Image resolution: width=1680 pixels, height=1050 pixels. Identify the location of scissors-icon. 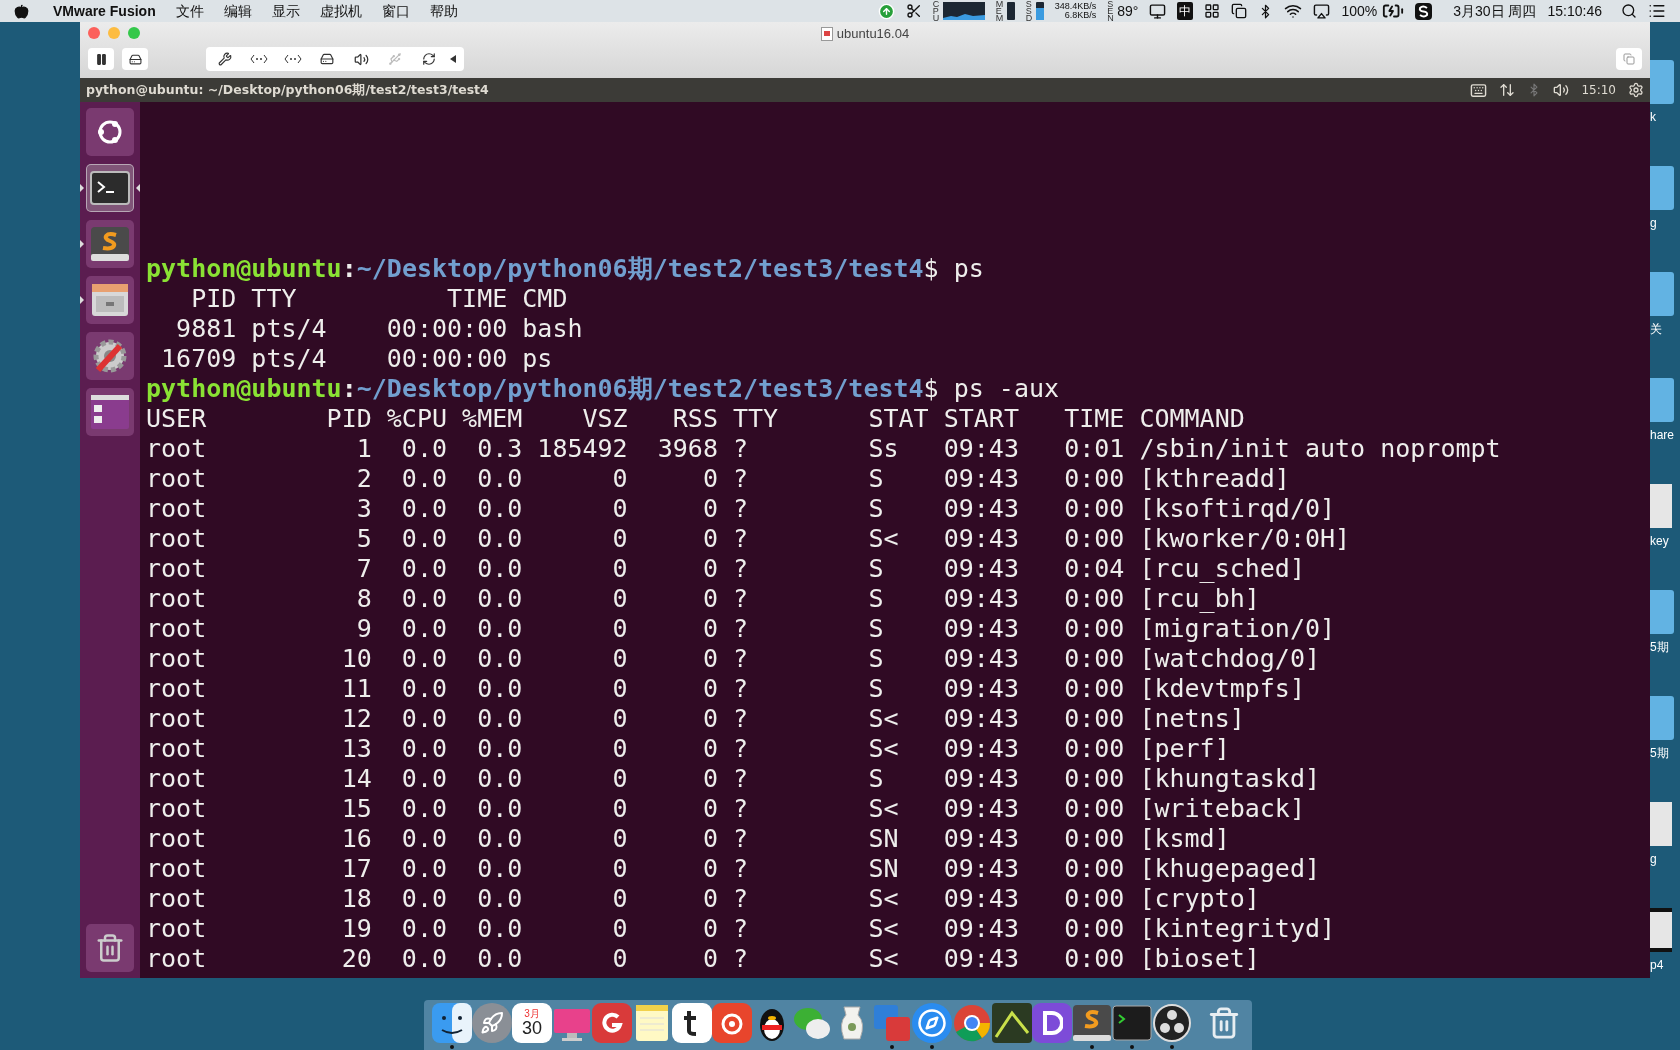
(913, 11).